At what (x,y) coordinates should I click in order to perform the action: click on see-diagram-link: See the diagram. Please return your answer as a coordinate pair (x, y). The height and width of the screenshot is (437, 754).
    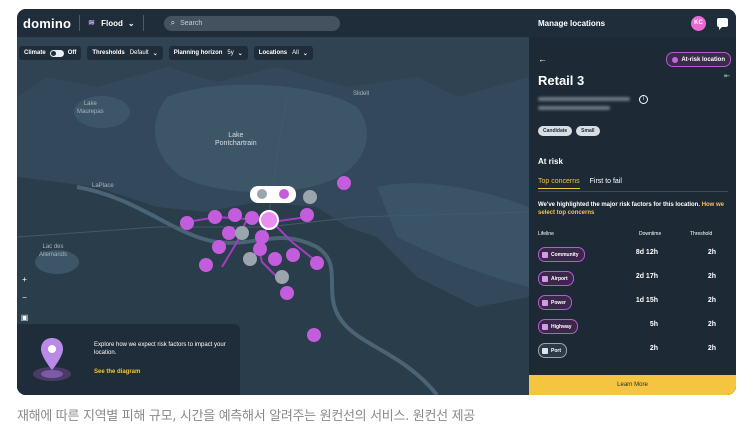
    Looking at the image, I should click on (117, 372).